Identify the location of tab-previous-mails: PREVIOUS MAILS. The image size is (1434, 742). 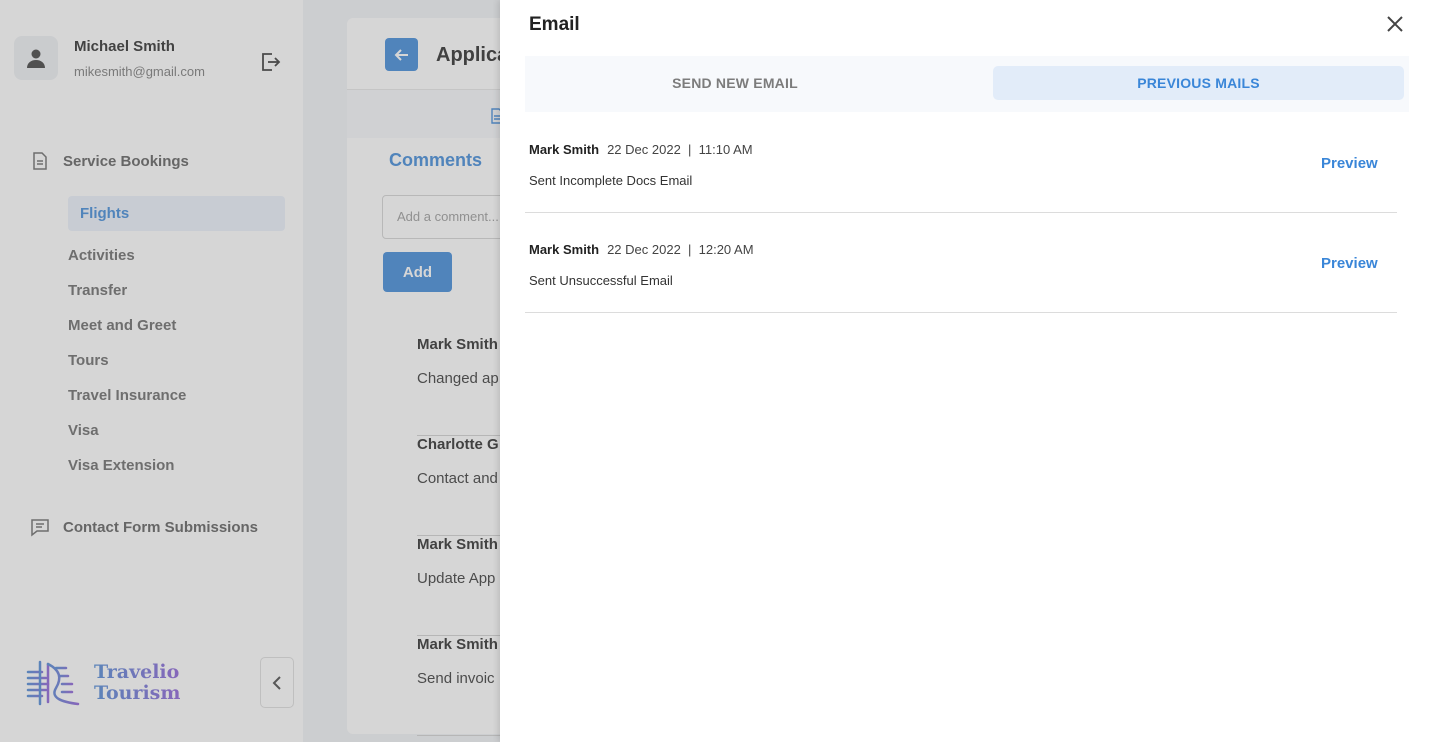
(1198, 83).